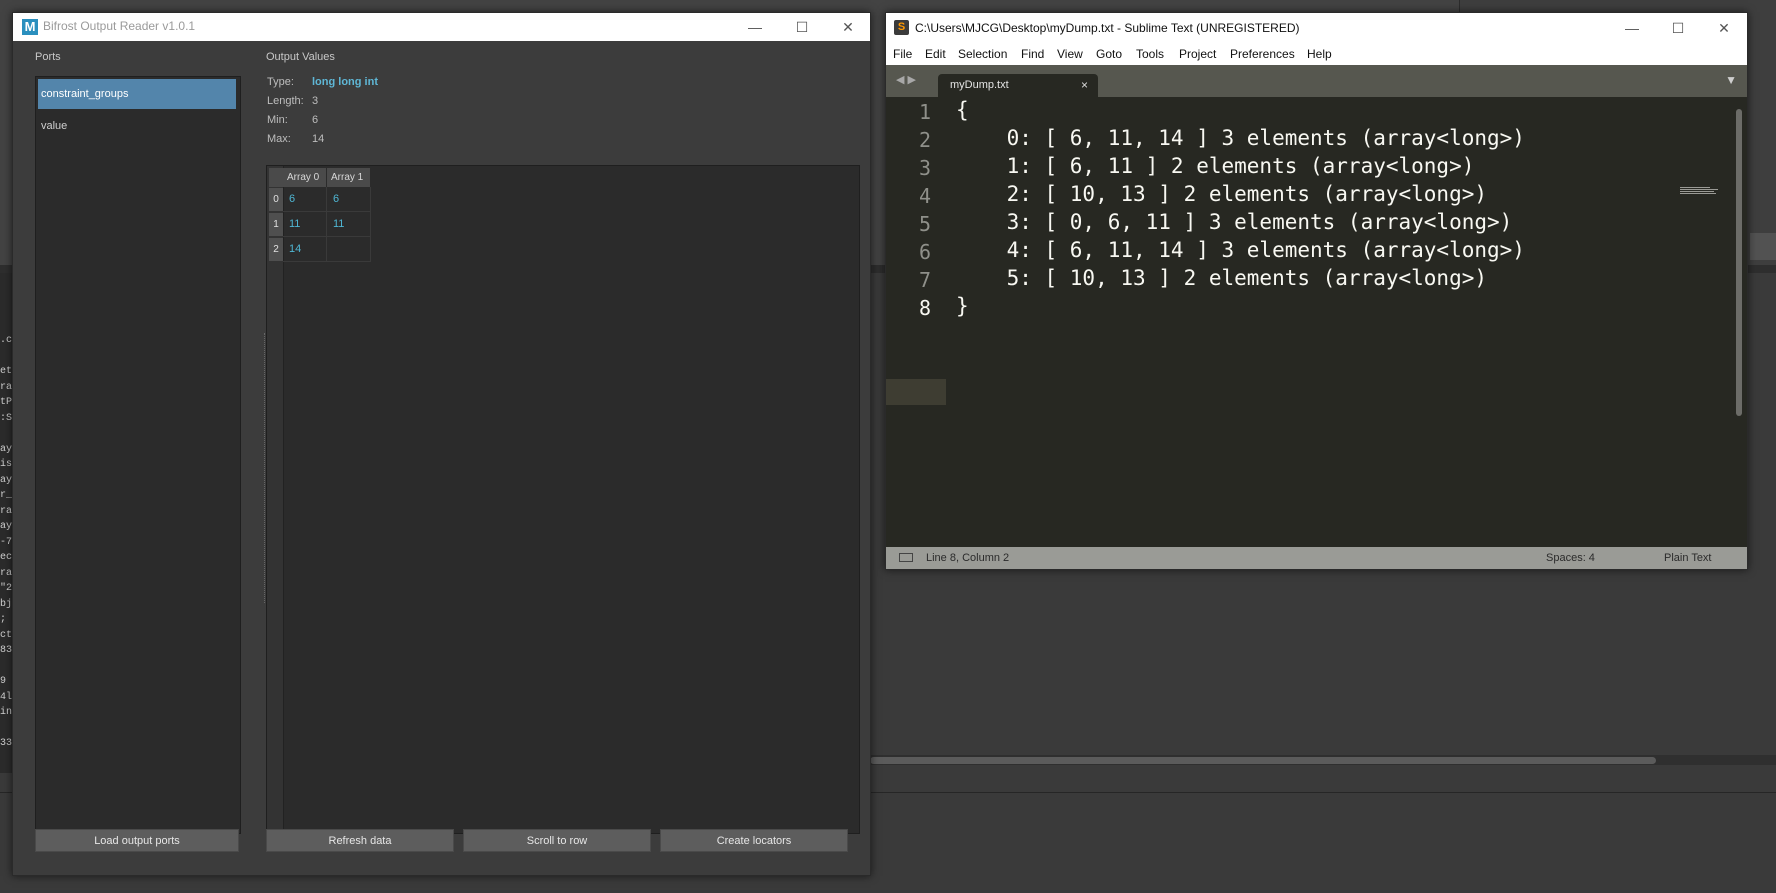 The width and height of the screenshot is (1776, 893). Describe the element at coordinates (138, 455) in the screenshot. I see `ports-list: constraint_groups value` at that location.